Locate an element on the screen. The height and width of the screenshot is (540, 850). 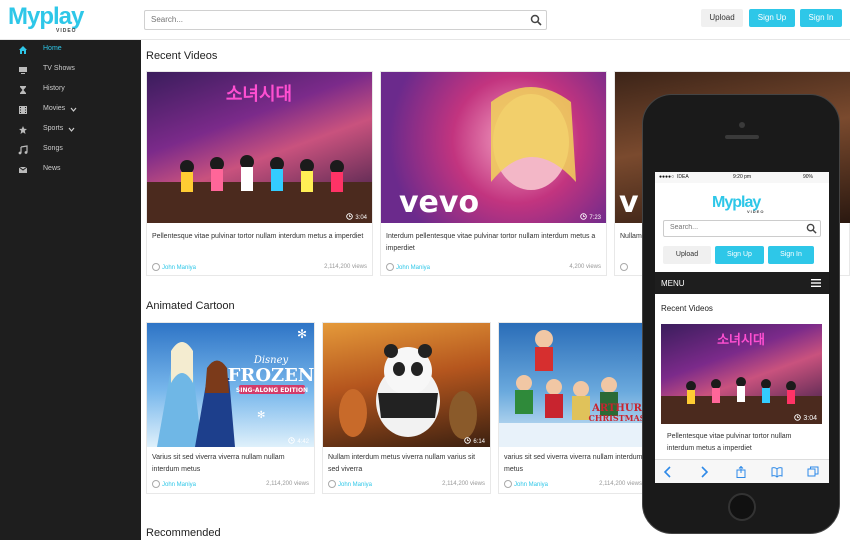
trophy-icon is located at coordinates (23, 130).